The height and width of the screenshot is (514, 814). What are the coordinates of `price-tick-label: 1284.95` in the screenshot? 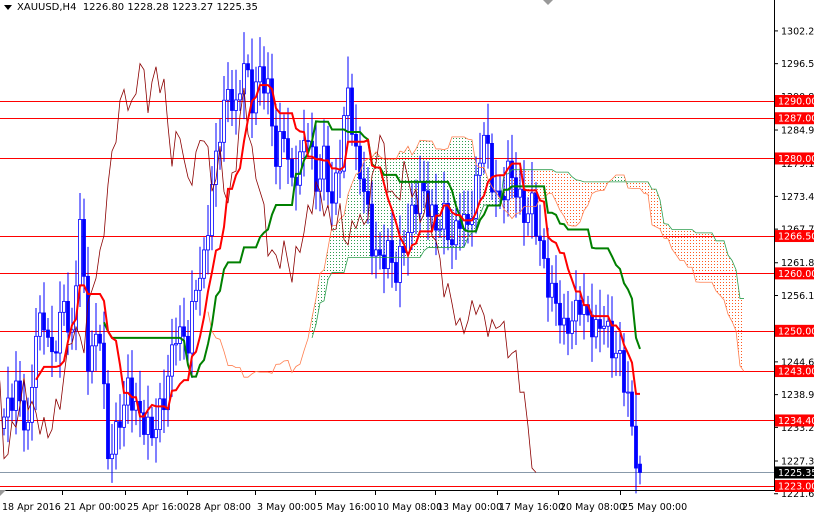 It's located at (797, 131).